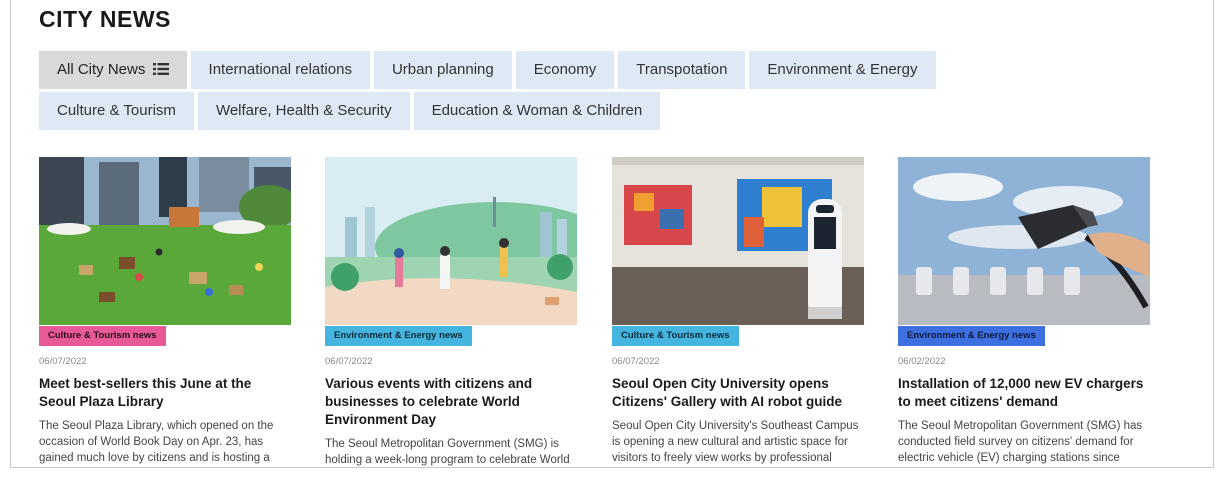 Image resolution: width=1228 pixels, height=480 pixels. Describe the element at coordinates (280, 70) in the screenshot. I see `tab-international-relations: International relations` at that location.